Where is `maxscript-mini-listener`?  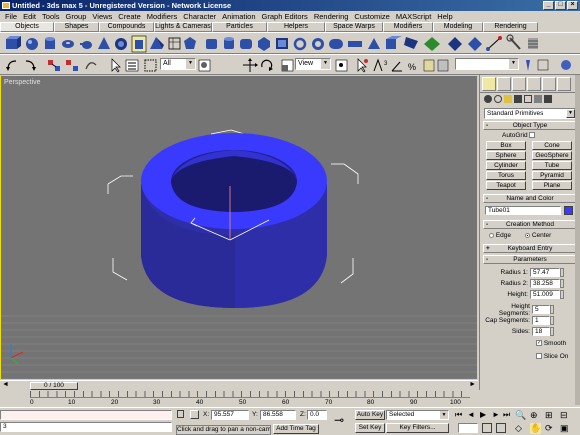 maxscript-mini-listener is located at coordinates (86, 415).